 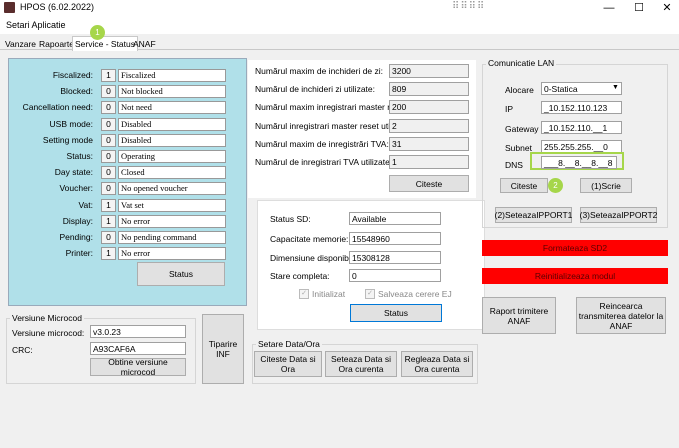 What do you see at coordinates (579, 162) in the screenshot?
I see `dns-field: ___8.__8.__8.__8` at bounding box center [579, 162].